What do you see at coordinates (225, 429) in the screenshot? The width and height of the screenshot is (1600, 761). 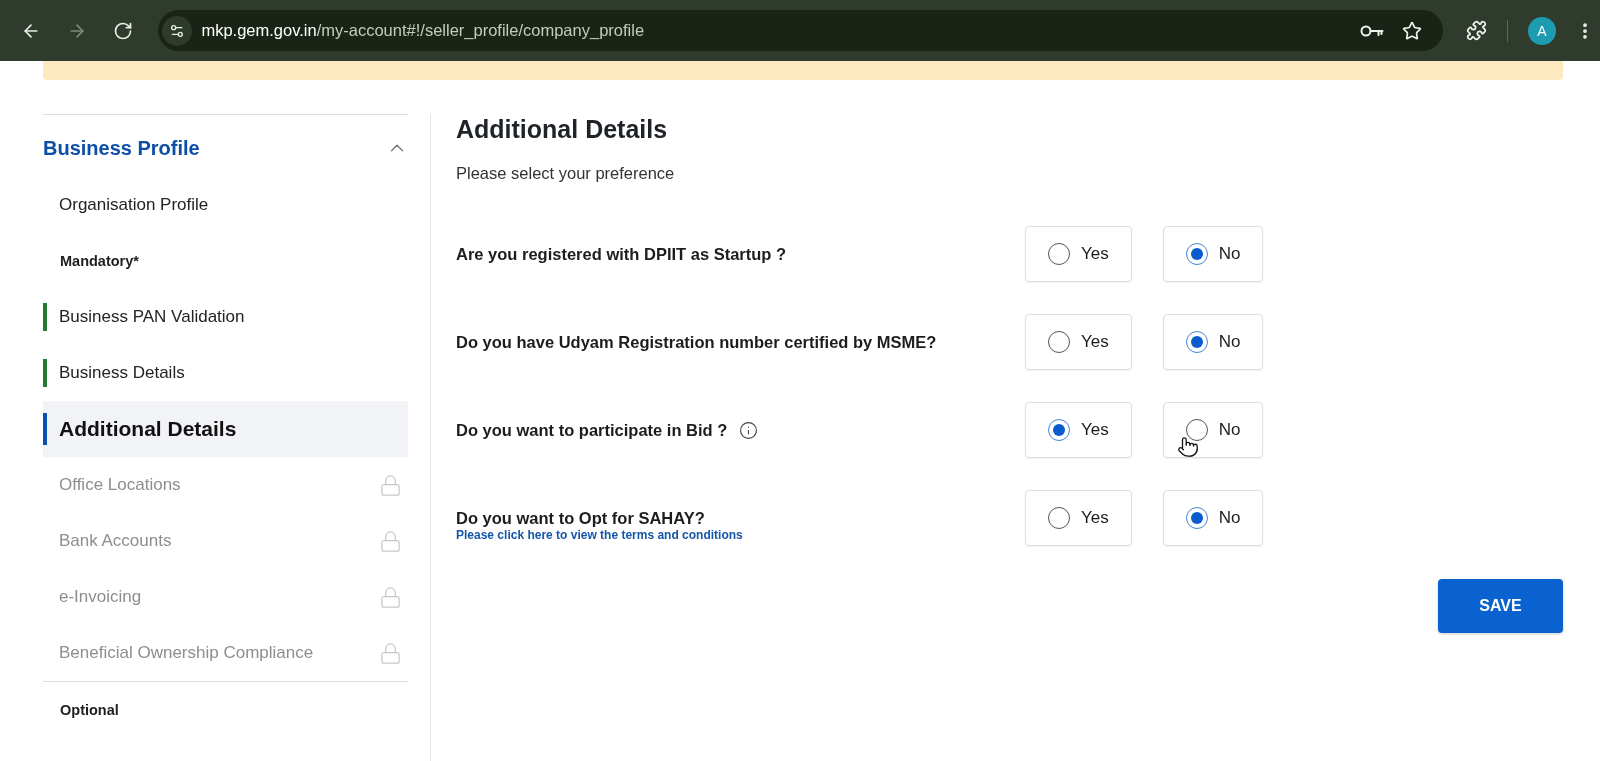 I see `sidebar-item: Additional Details` at bounding box center [225, 429].